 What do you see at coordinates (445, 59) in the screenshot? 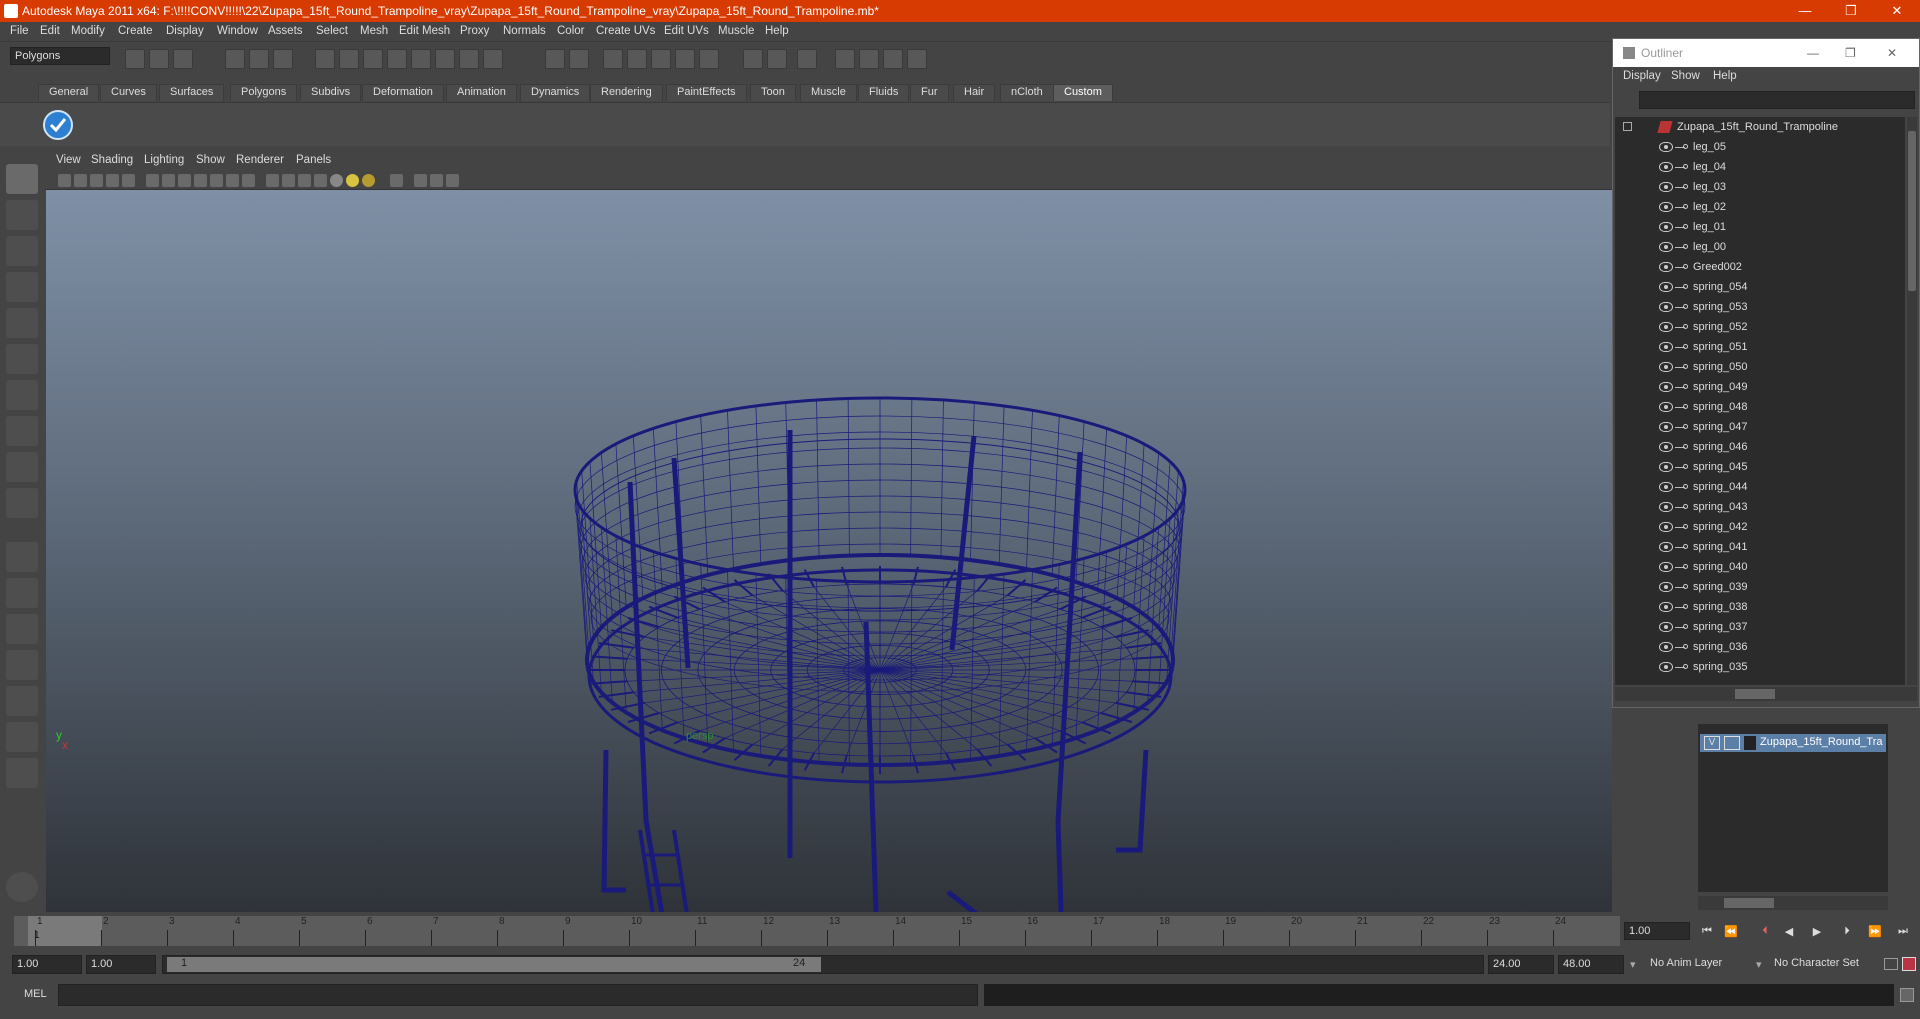
I see `history-icon` at bounding box center [445, 59].